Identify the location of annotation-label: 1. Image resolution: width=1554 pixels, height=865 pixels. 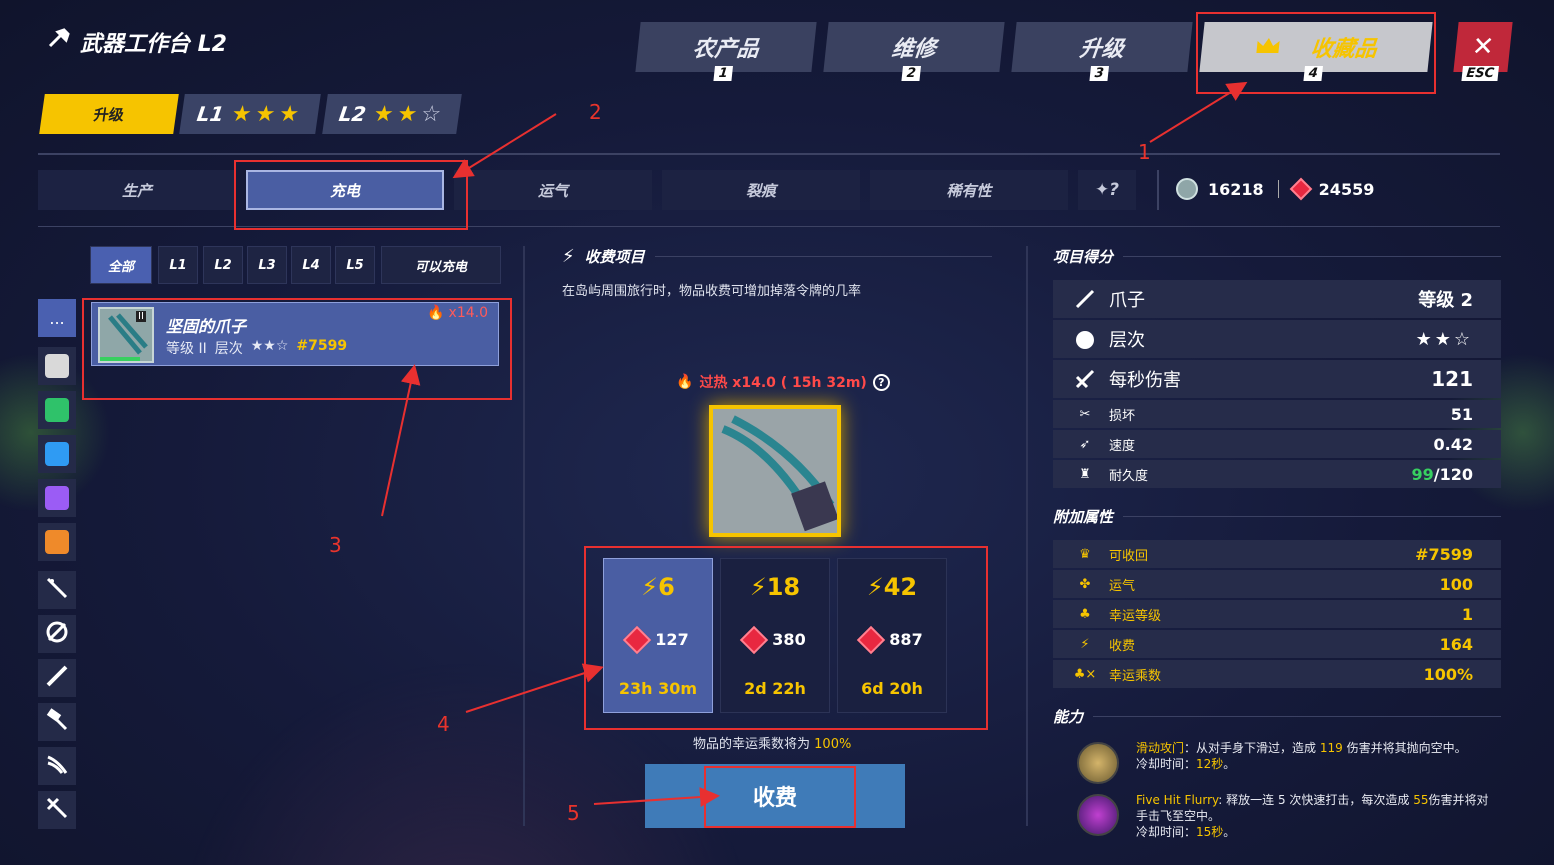
(1144, 152).